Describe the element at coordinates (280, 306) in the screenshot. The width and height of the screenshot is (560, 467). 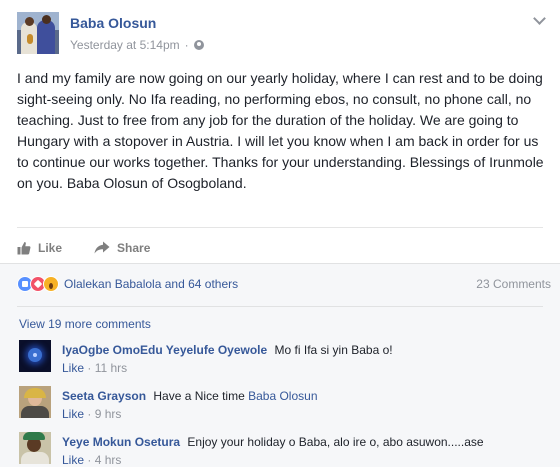
I see `divider` at that location.